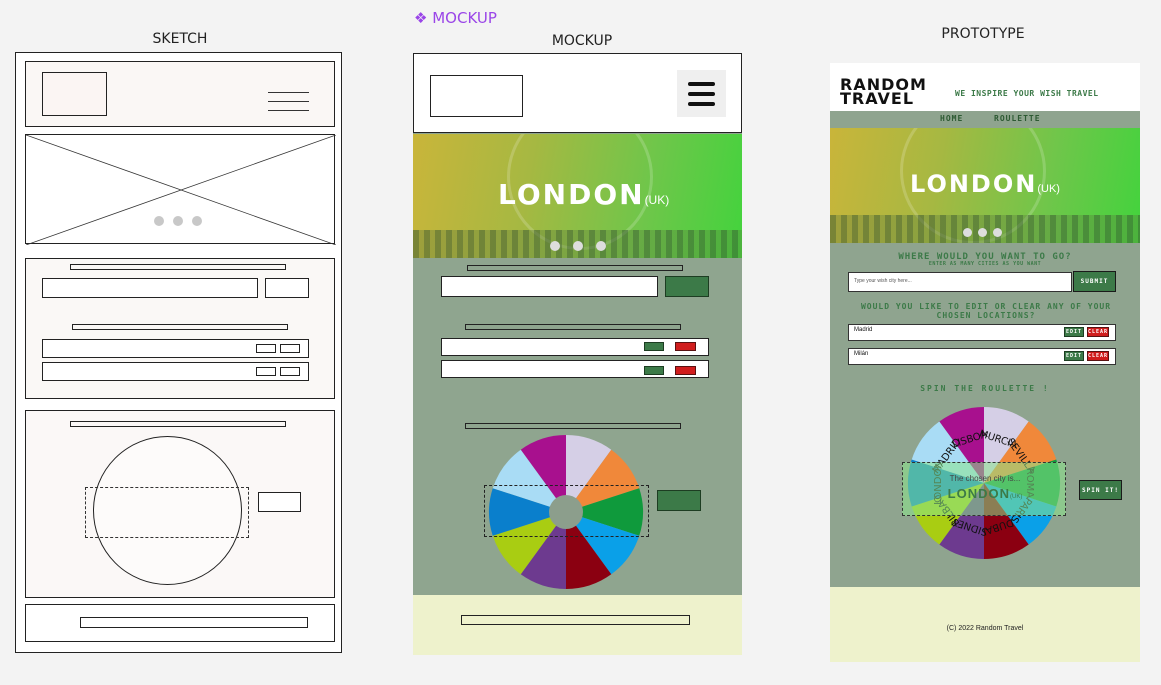  I want to click on prototype-footer: (C) 2022 Random Travel, so click(985, 624).